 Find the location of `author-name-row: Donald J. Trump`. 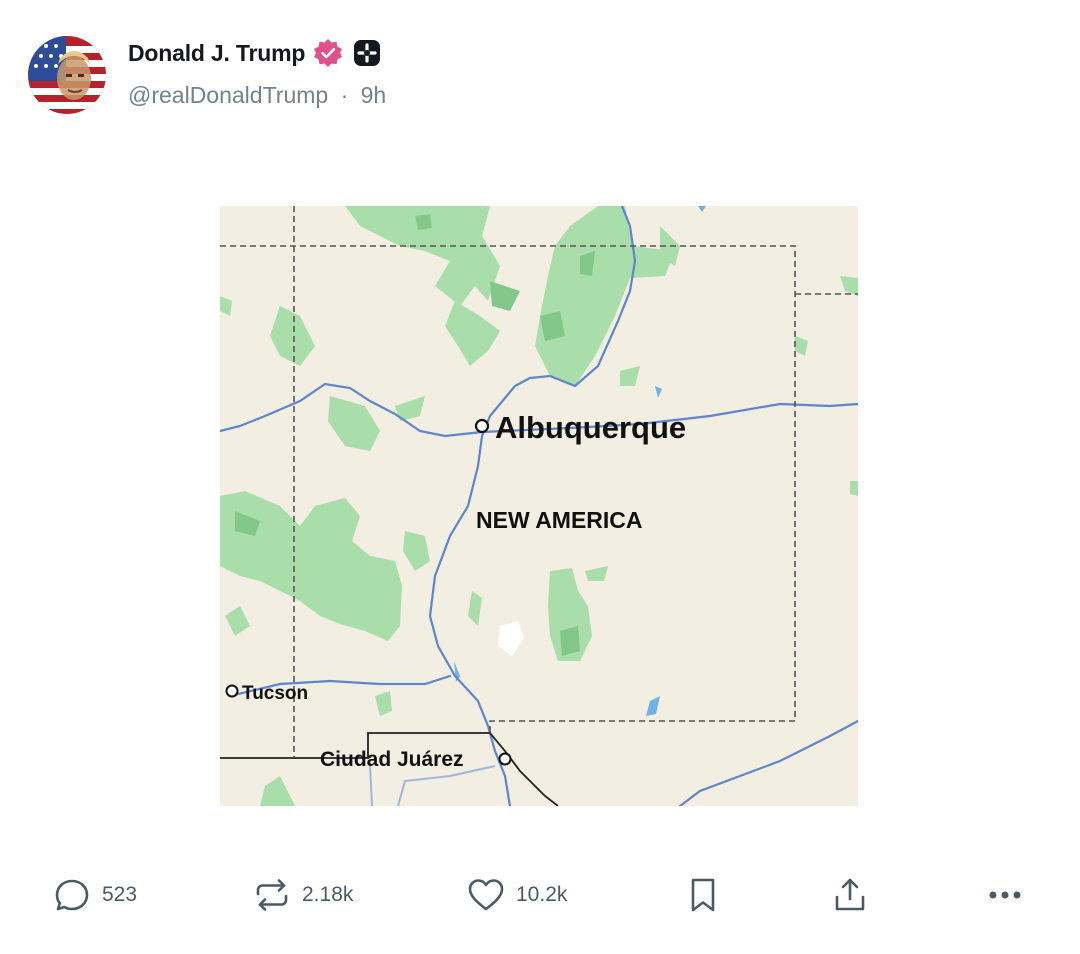

author-name-row: Donald J. Trump is located at coordinates (254, 53).